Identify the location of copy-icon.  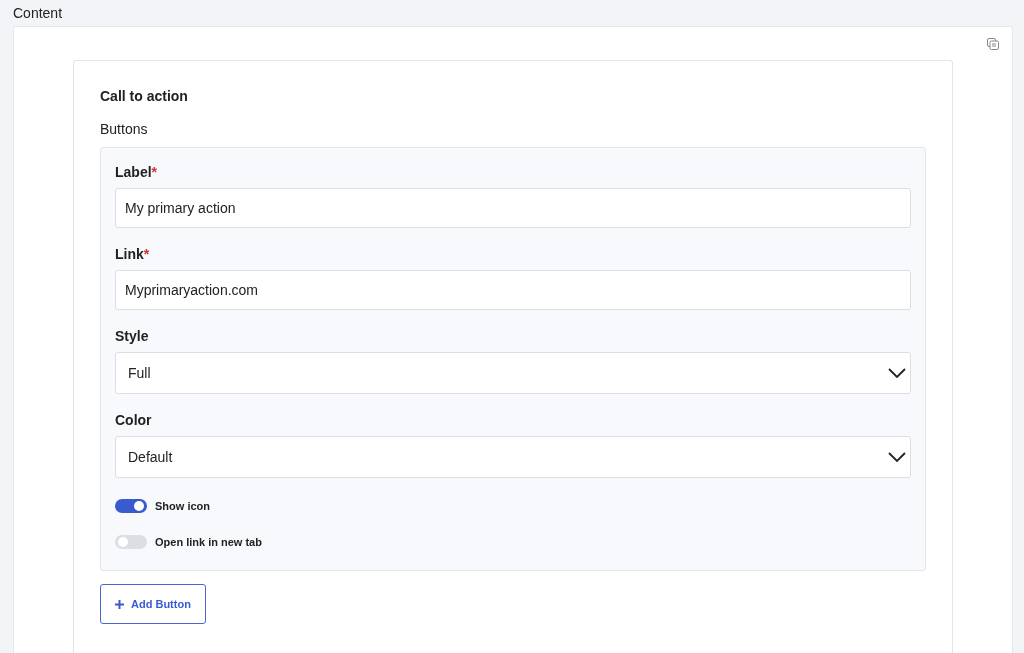
(993, 44).